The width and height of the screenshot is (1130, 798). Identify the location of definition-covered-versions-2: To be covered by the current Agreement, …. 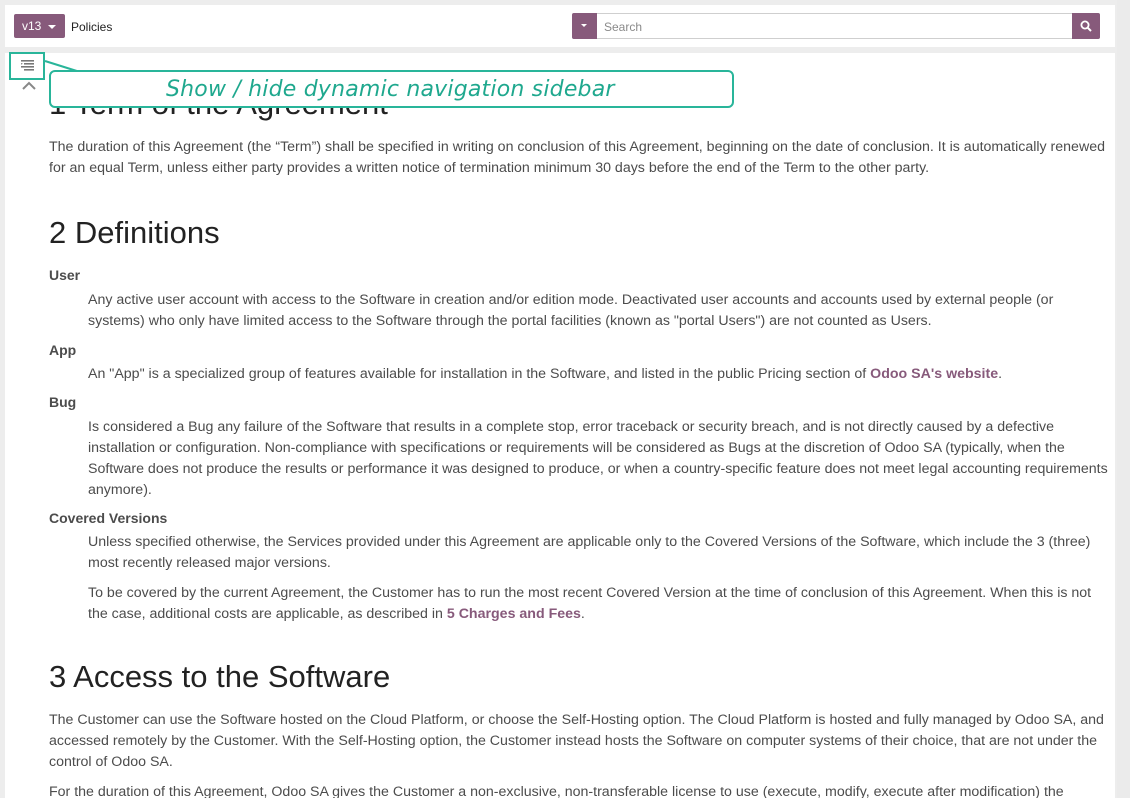
(599, 604).